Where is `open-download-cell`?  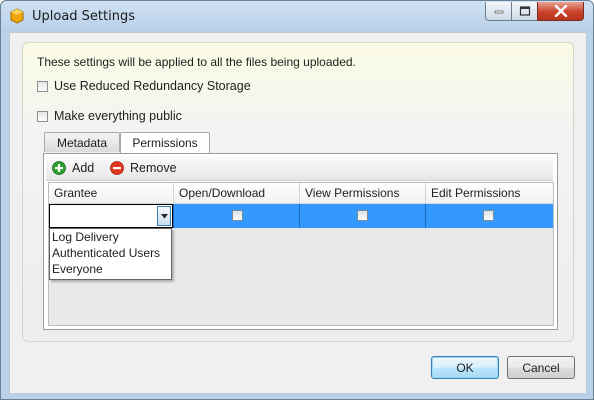 open-download-cell is located at coordinates (237, 216).